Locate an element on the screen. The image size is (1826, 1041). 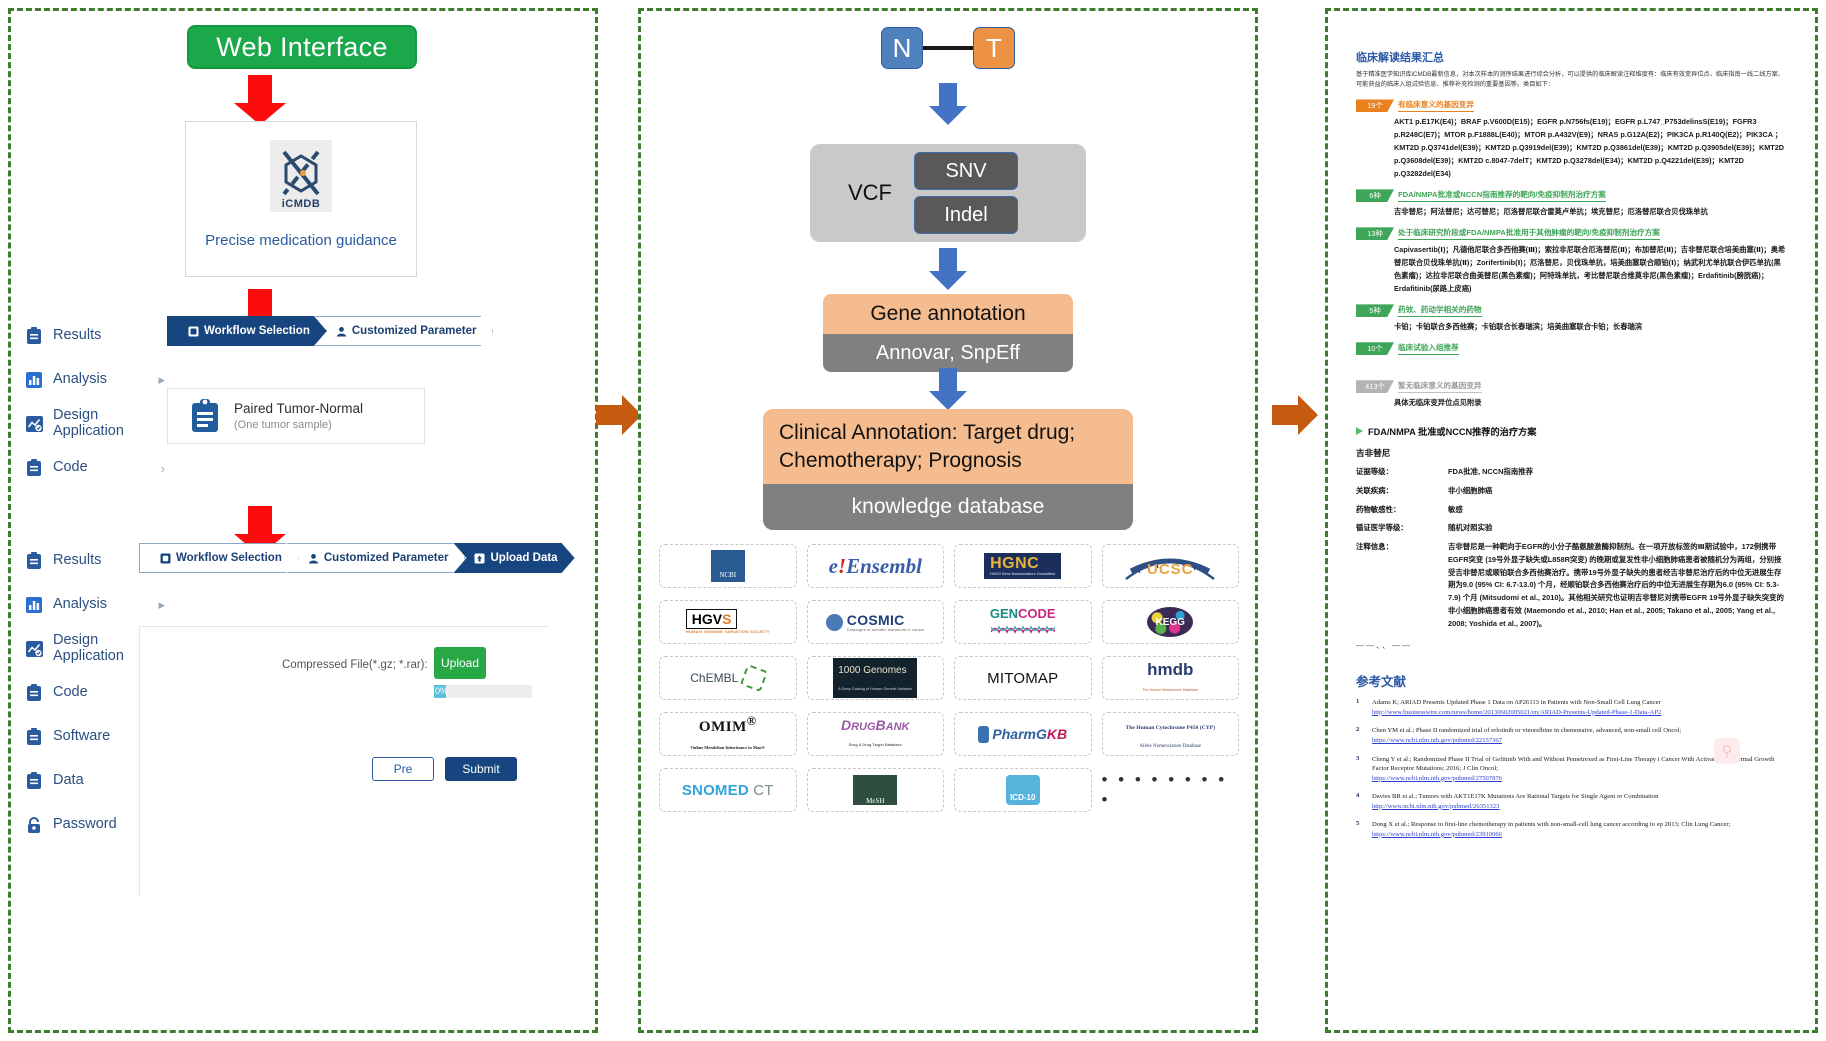
report-section-vus: 413个 暂无临床意义的基因变异 具体无临床变异位点见附录 is located at coordinates (1572, 395).